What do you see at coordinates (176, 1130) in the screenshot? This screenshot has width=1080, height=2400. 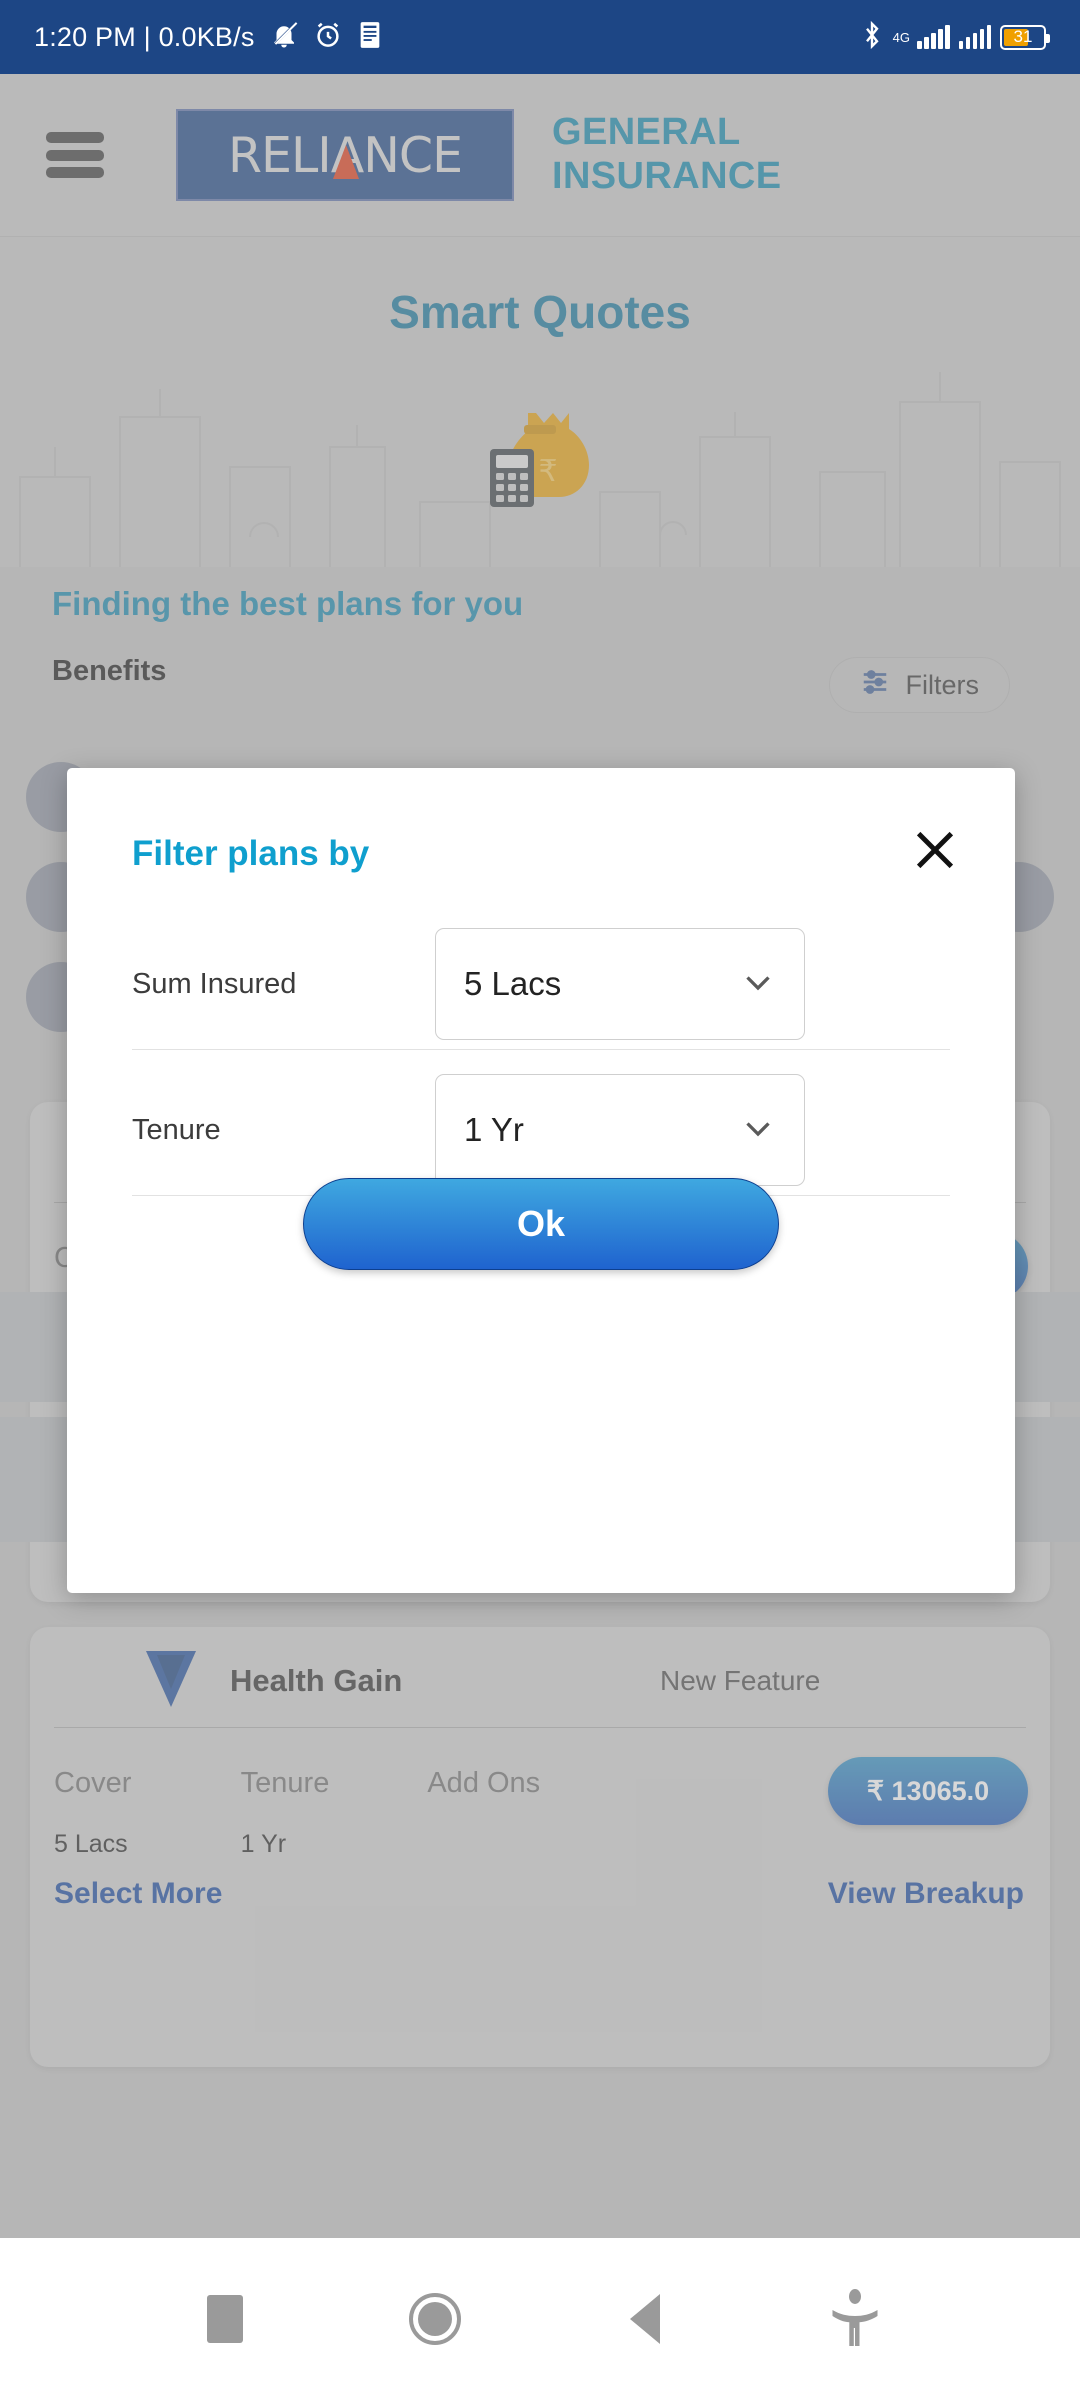 I see `tenure-label: Tenure` at bounding box center [176, 1130].